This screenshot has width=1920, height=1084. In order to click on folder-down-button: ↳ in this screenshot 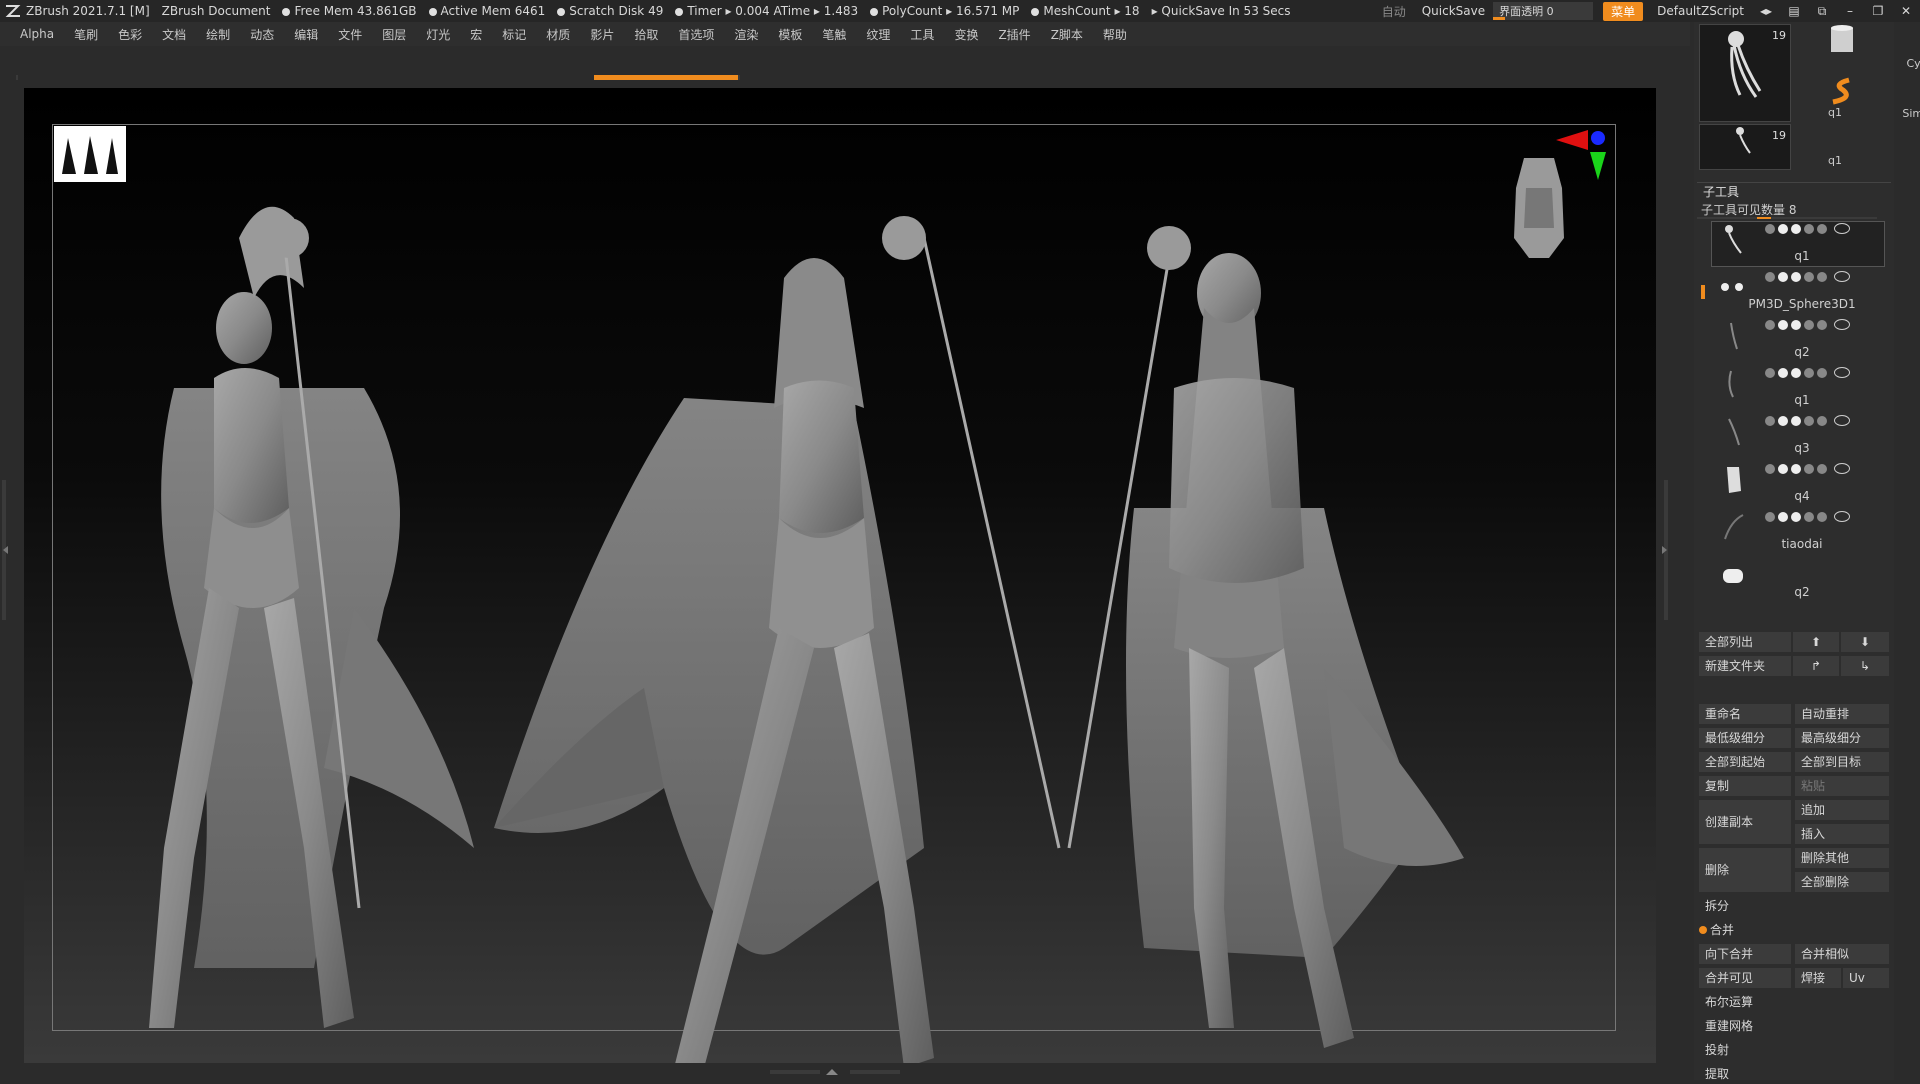, I will do `click(1865, 666)`.